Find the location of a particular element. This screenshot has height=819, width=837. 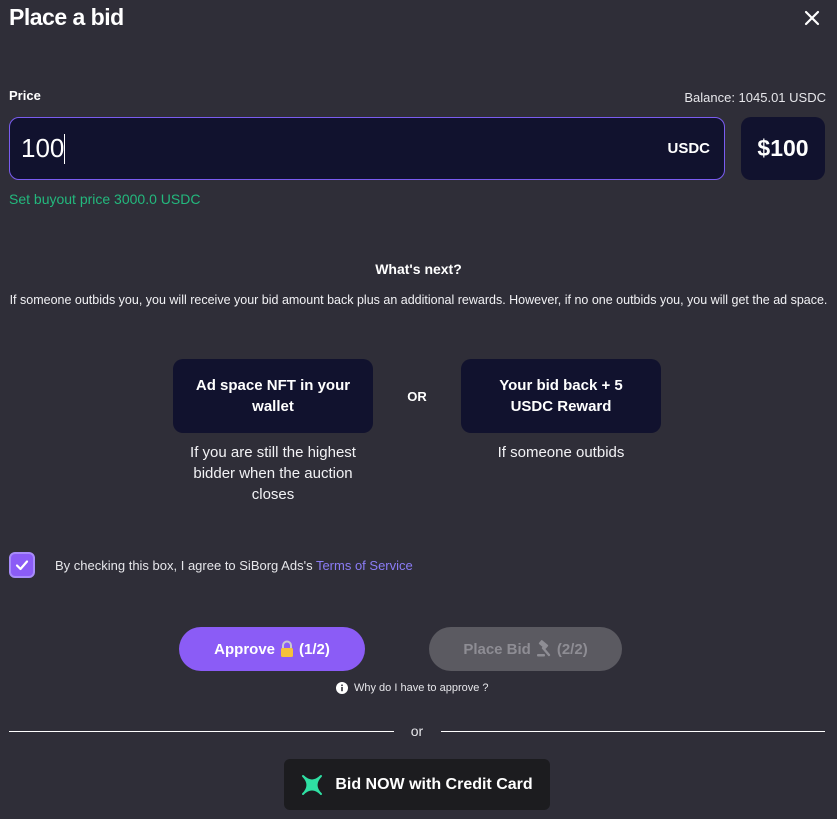

approve-button: Approve (1/2) is located at coordinates (272, 649).